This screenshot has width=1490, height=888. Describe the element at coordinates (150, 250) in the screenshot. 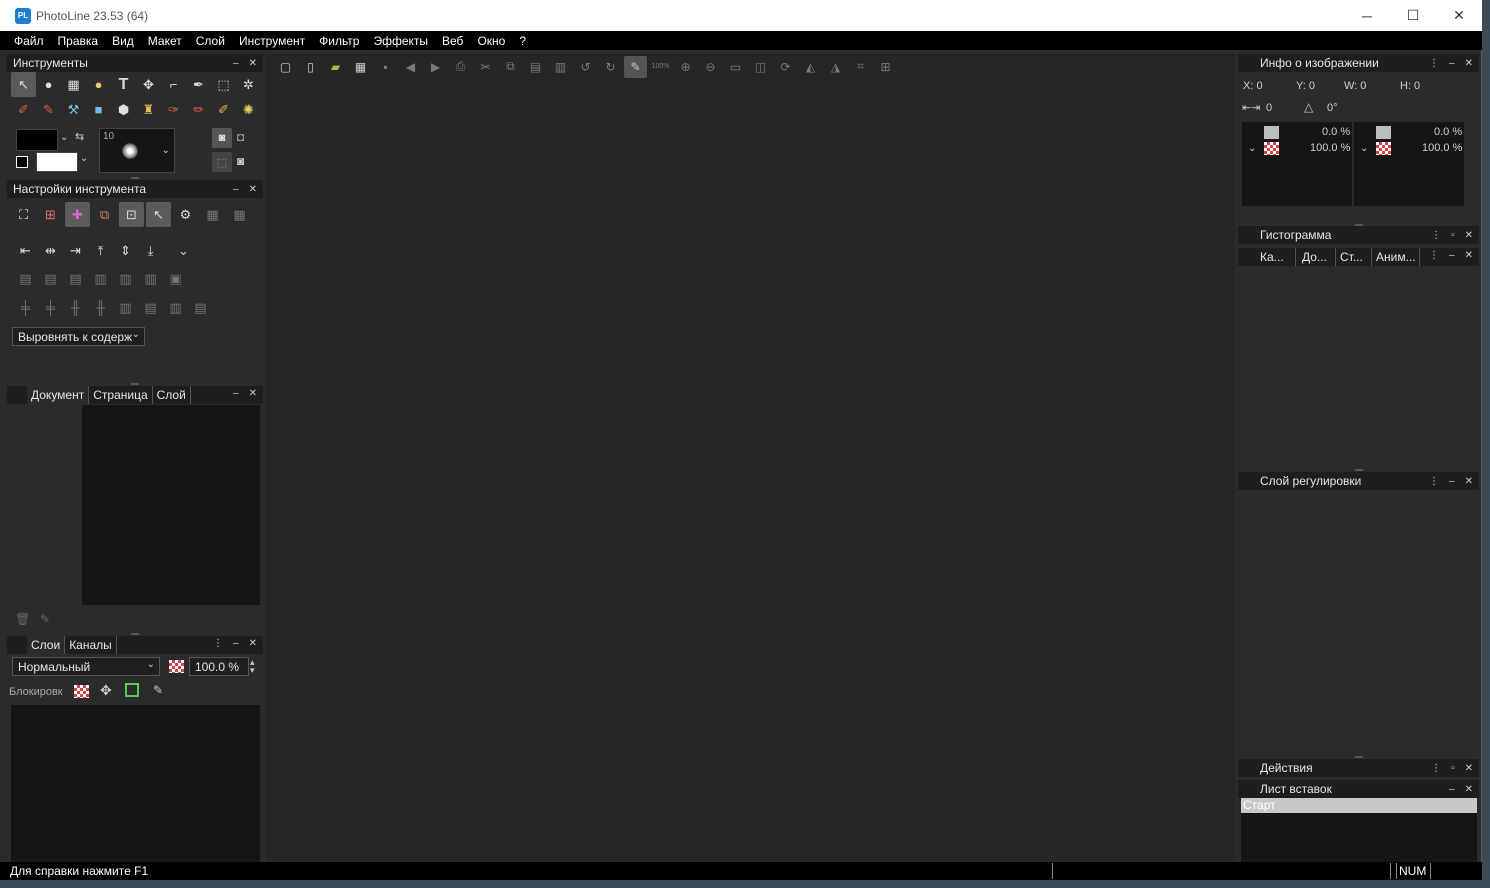

I see `align-bottom-icon: ⤓` at that location.